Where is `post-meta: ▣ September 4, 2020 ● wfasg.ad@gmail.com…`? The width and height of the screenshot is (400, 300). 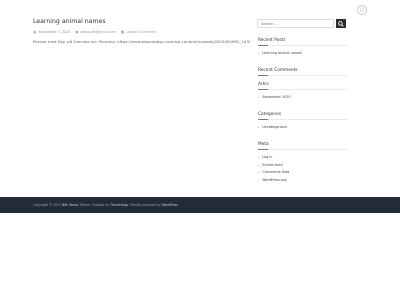
post-meta: ▣ September 4, 2020 ● wfasg.ad@gmail.com… is located at coordinates (94, 32).